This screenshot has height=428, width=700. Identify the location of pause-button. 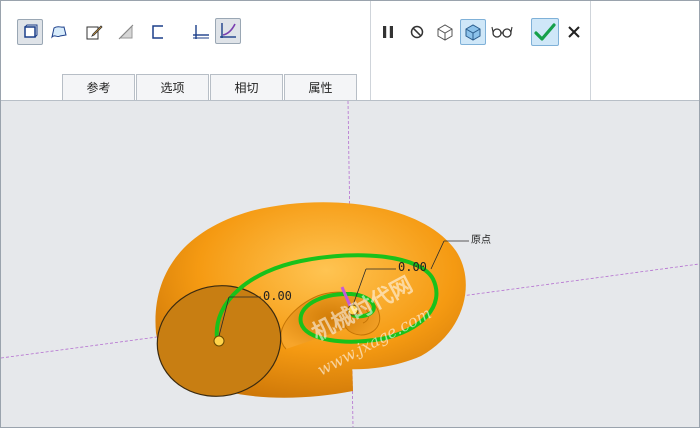
(388, 32).